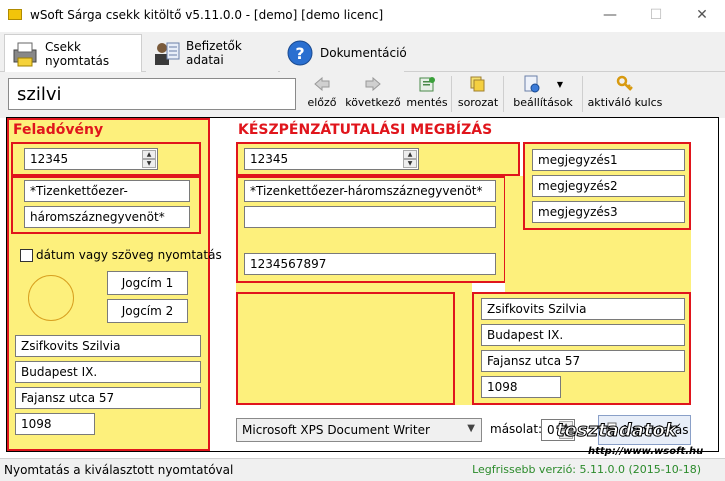  What do you see at coordinates (625, 102) in the screenshot?
I see `activate-label: aktiváló kulcs` at bounding box center [625, 102].